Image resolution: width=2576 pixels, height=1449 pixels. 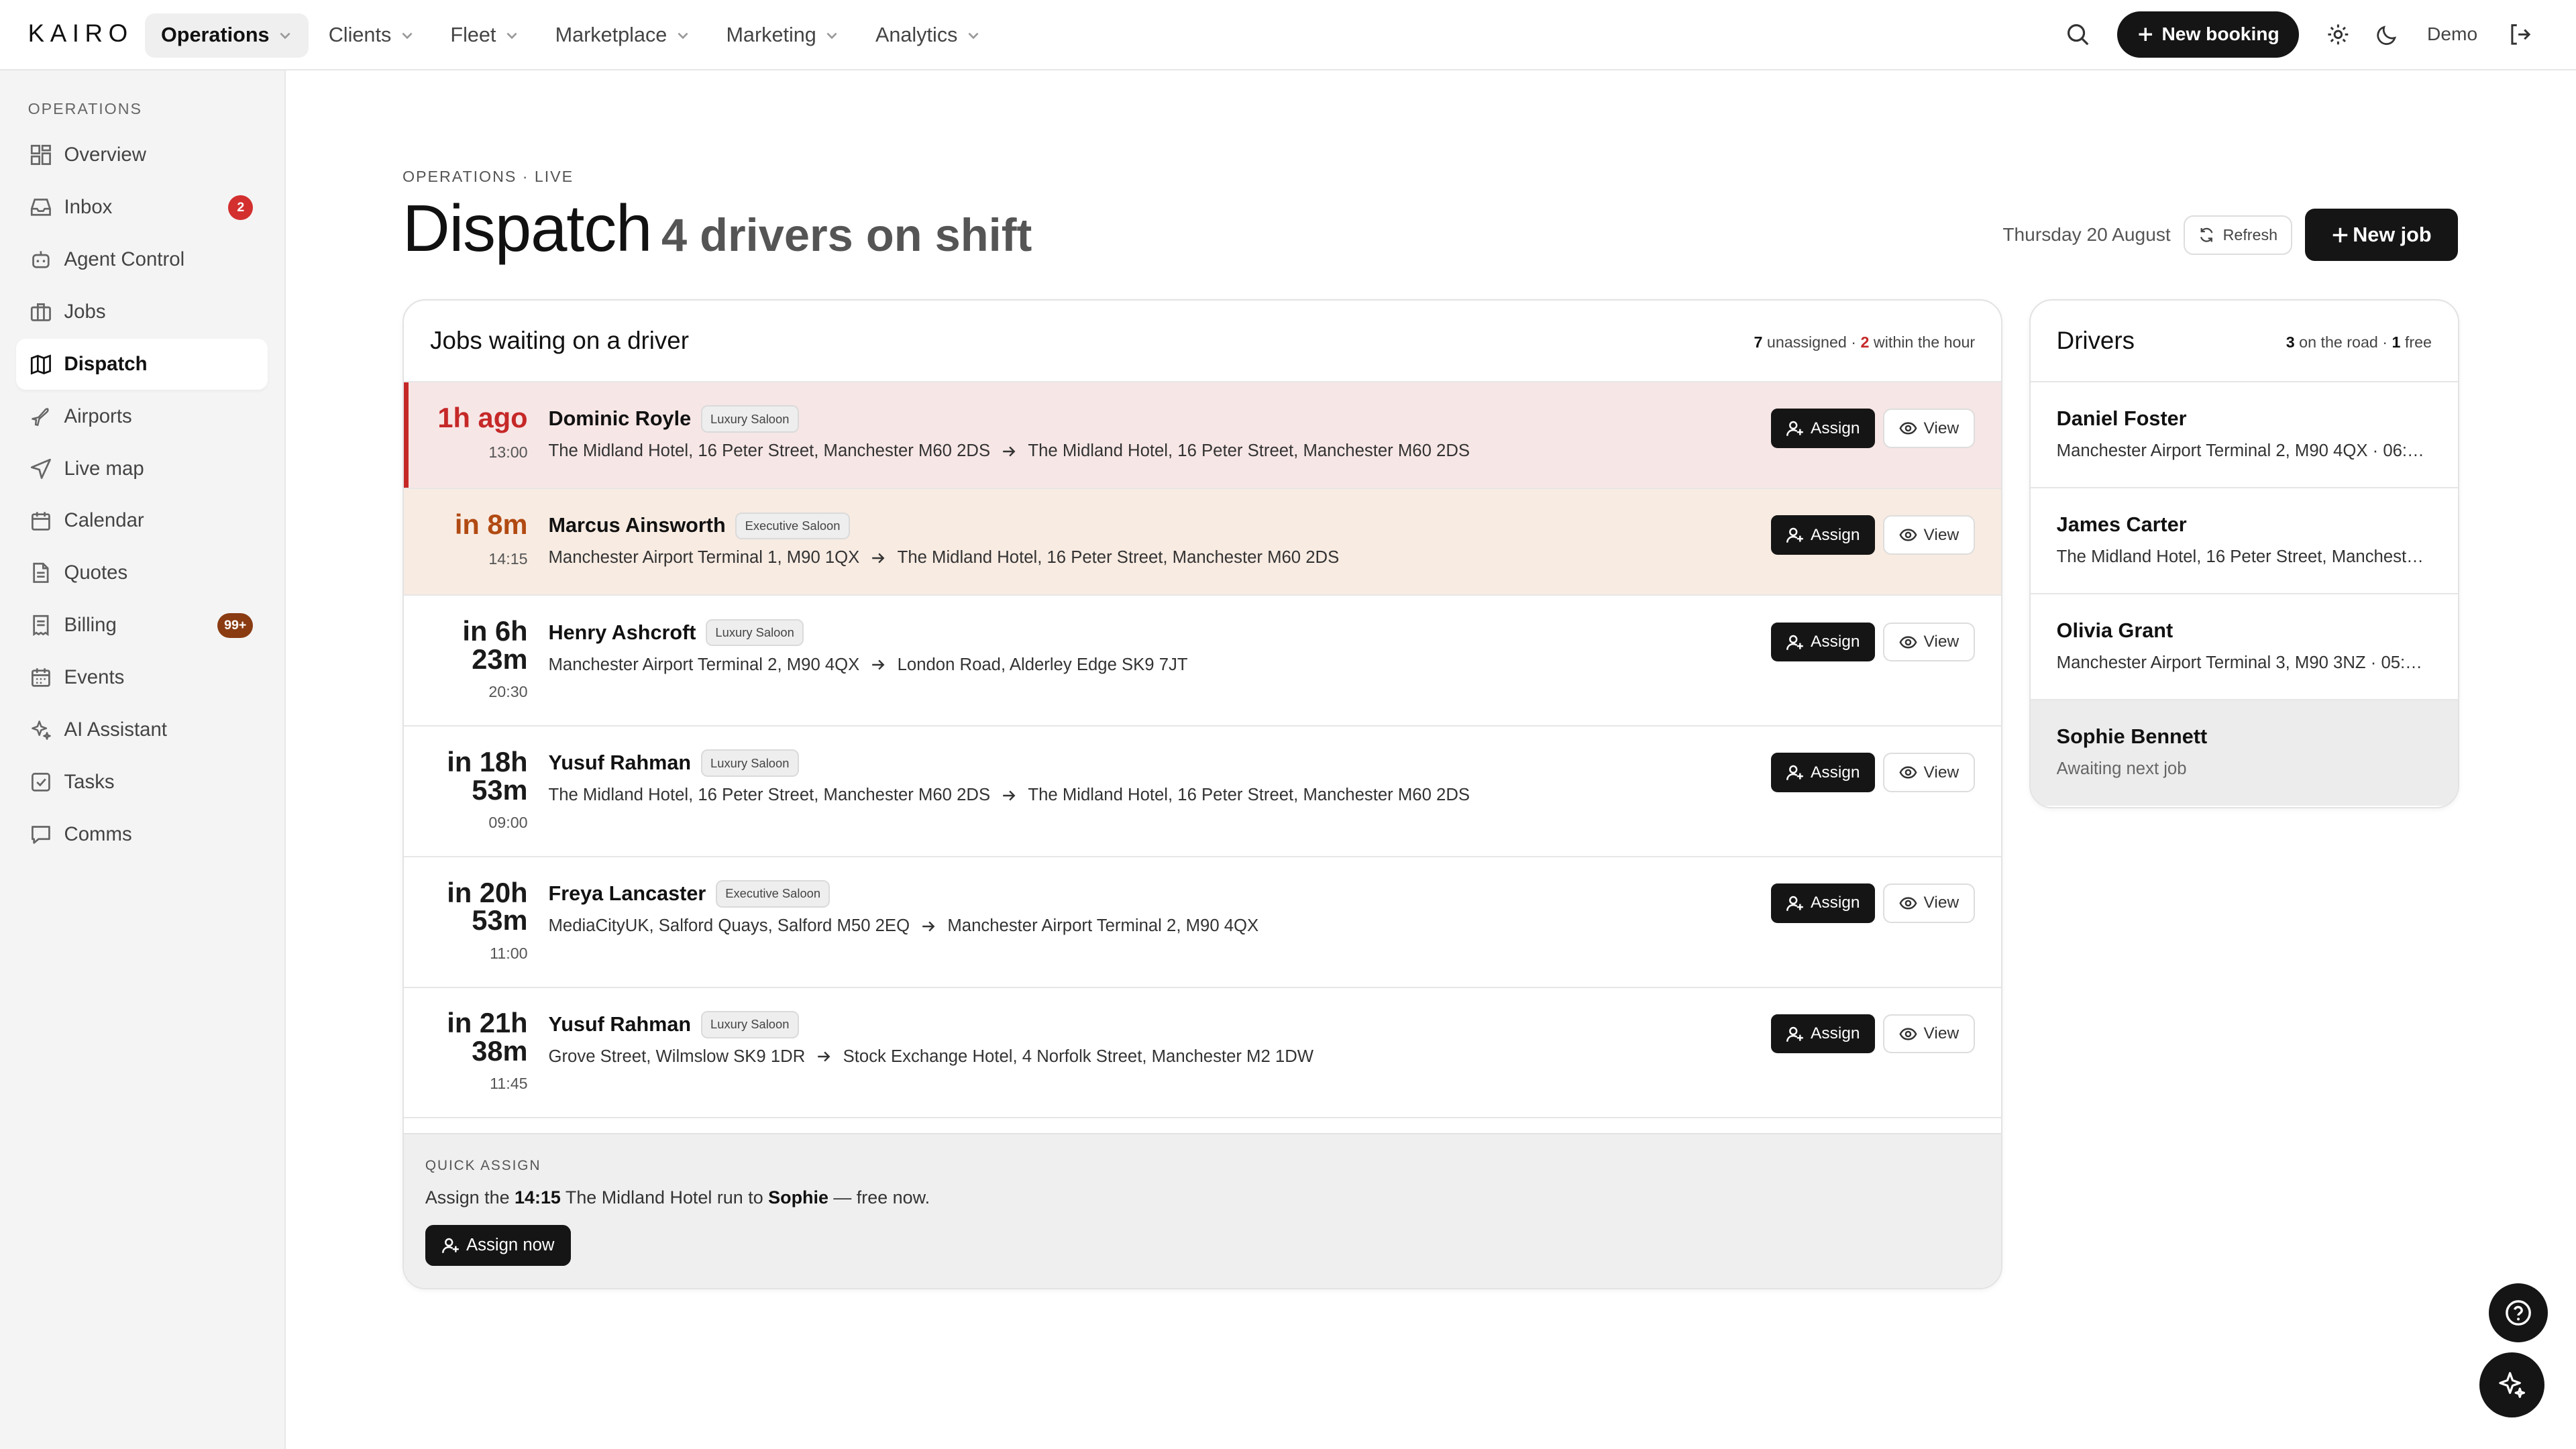 I want to click on sidebar-item-agent-control: Agent Control, so click(x=142, y=259).